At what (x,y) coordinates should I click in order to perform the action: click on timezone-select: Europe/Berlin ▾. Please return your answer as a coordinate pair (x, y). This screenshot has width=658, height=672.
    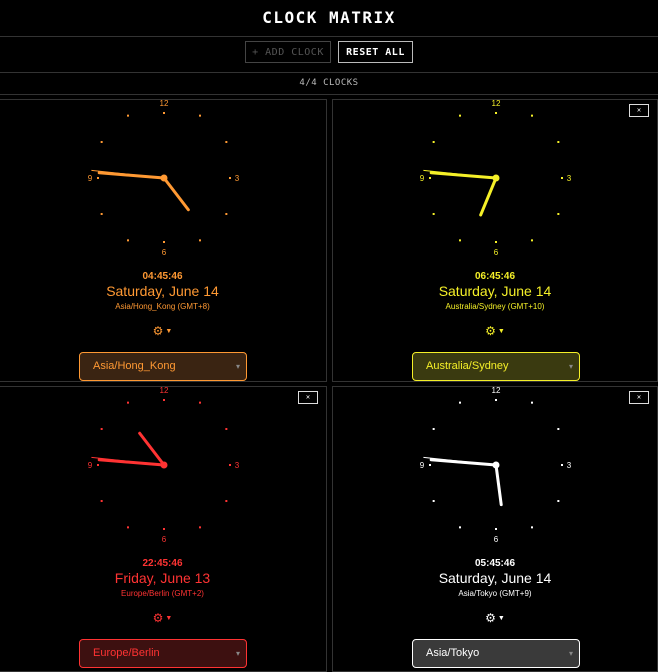
    Looking at the image, I should click on (163, 653).